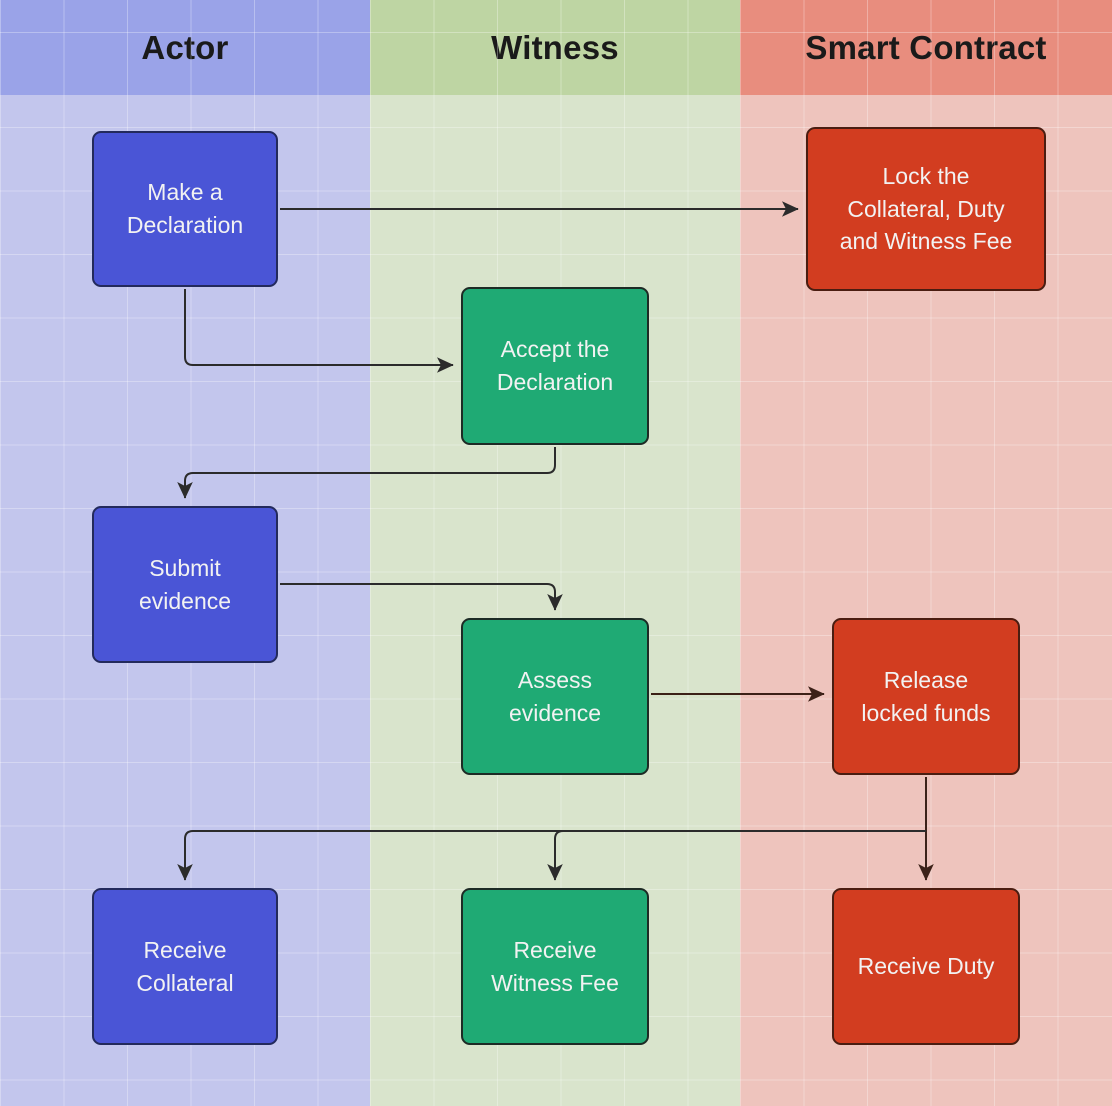 The image size is (1112, 1106). What do you see at coordinates (185, 966) in the screenshot?
I see `node-receive-collateral: Receive Collateral` at bounding box center [185, 966].